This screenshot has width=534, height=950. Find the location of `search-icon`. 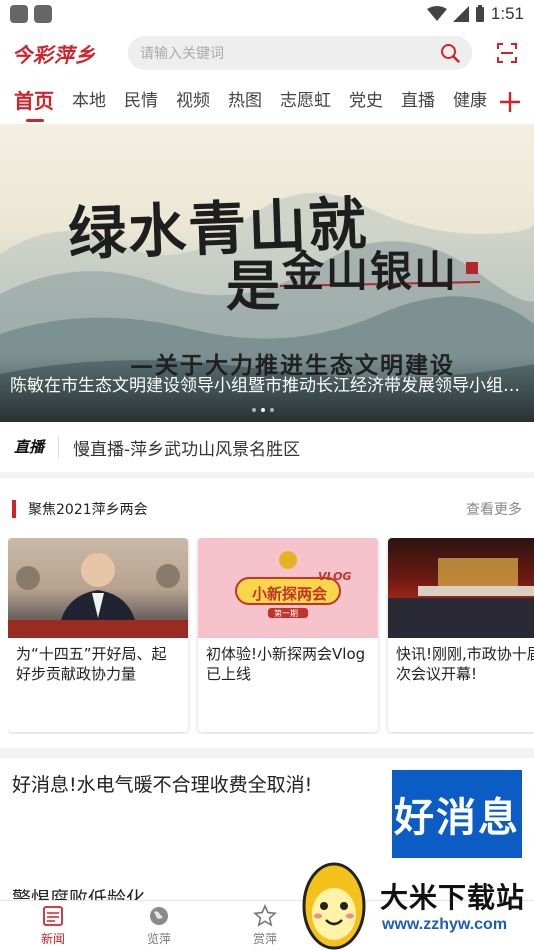

search-icon is located at coordinates (450, 53).